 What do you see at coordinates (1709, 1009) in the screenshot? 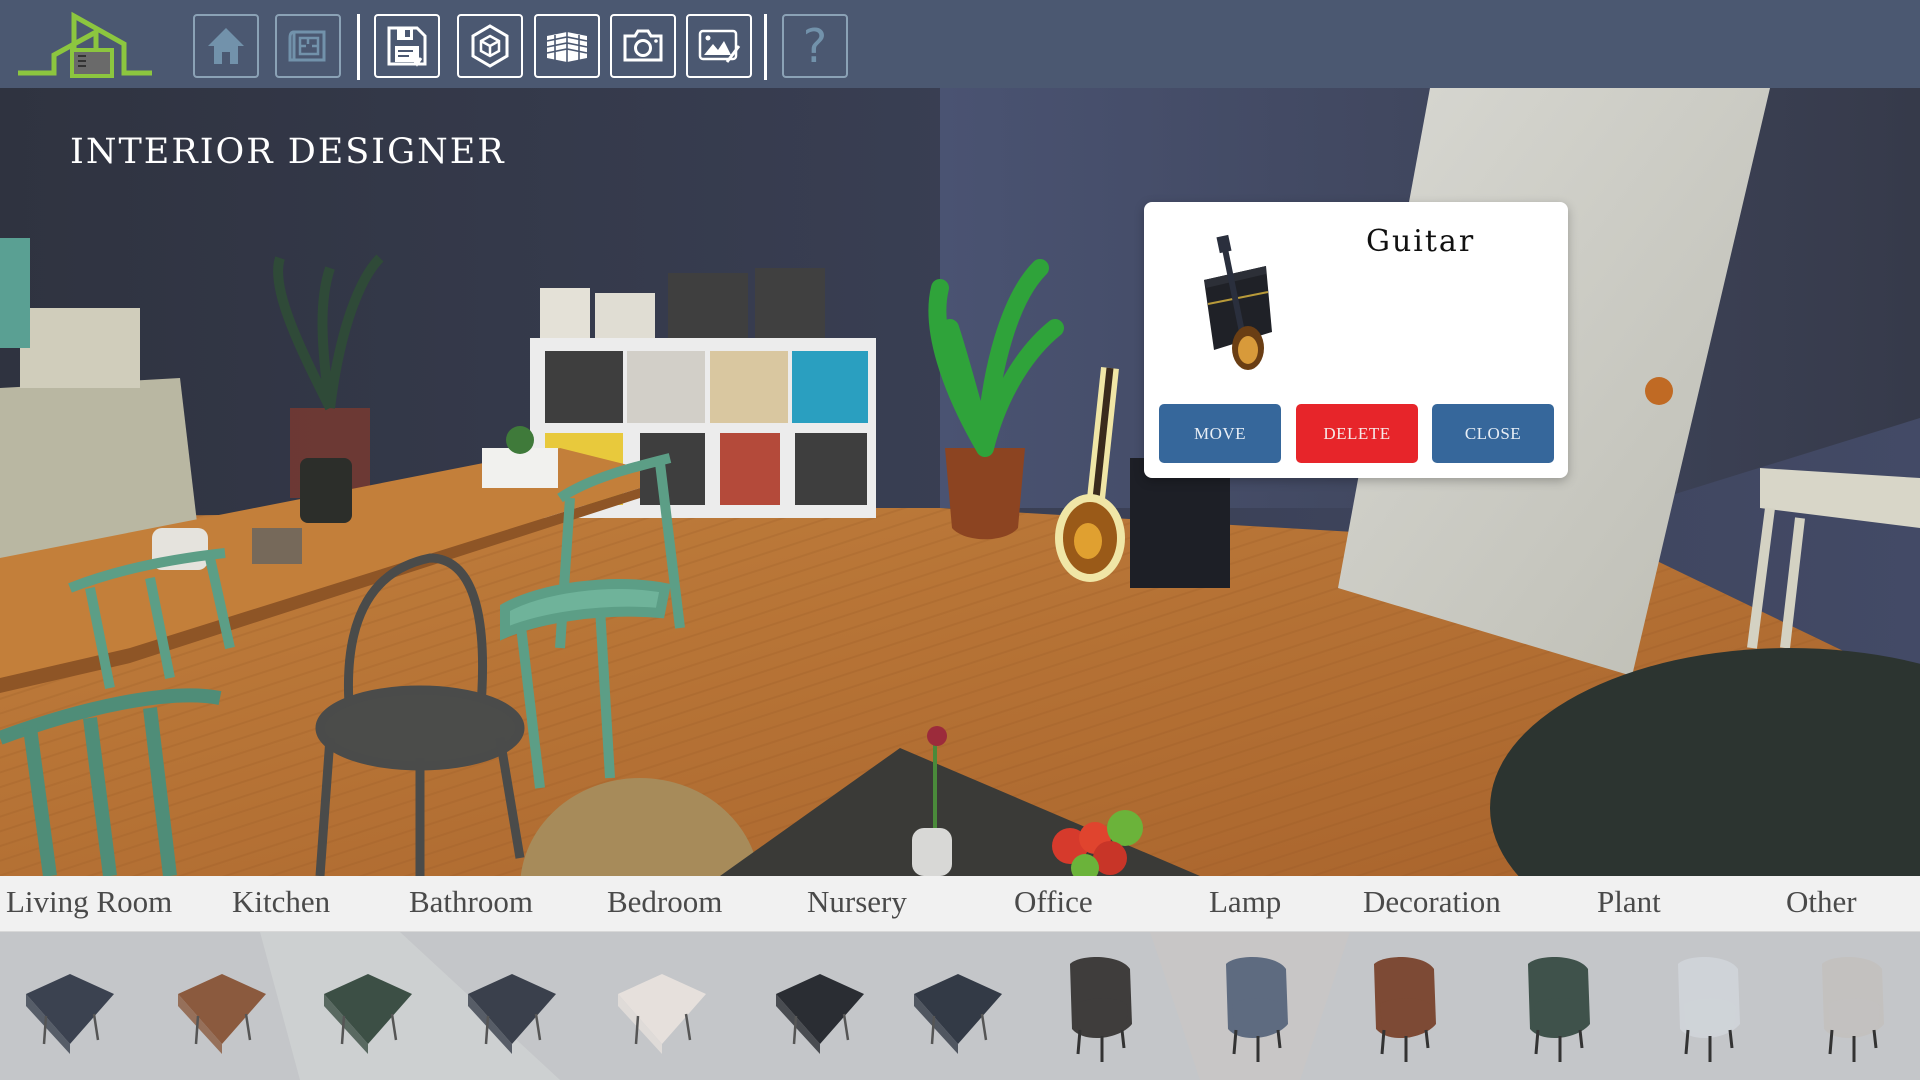
I see `white-rattan-armchair-thumbnail` at bounding box center [1709, 1009].